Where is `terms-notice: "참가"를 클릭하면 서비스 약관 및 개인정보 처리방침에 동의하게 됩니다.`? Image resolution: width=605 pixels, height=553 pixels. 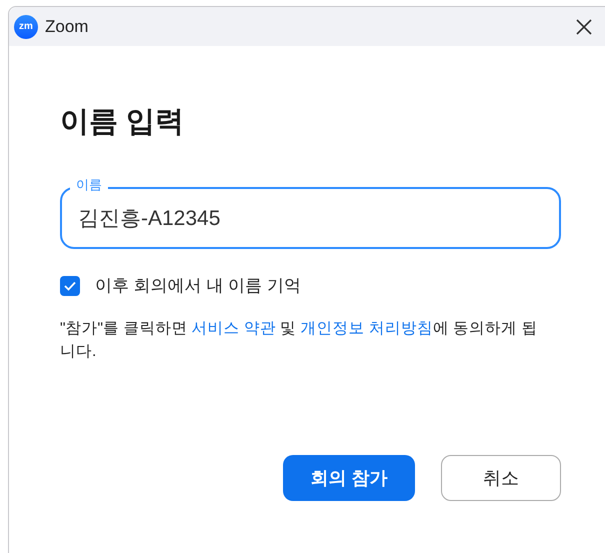 terms-notice: "참가"를 클릭하면 서비스 약관 및 개인정보 처리방침에 동의하게 됩니다. is located at coordinates (299, 340).